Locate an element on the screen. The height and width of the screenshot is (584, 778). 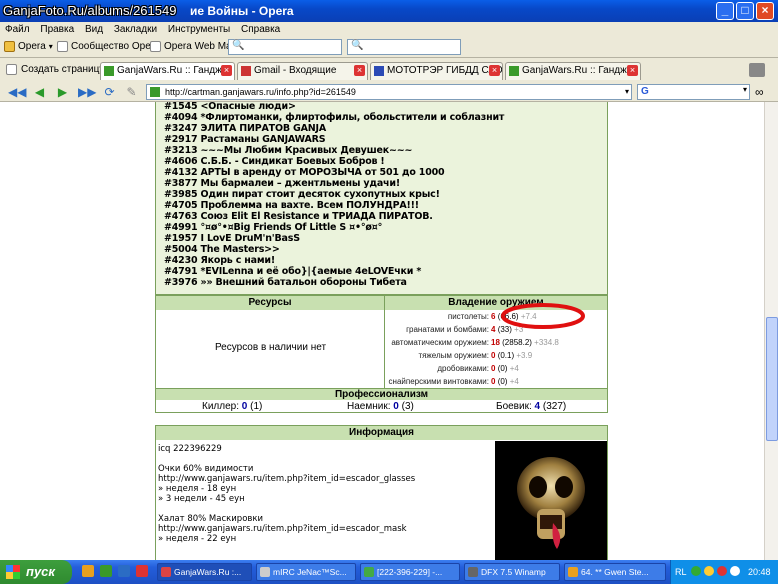
zoom-icon: ∞ is located at coordinates (759, 92).